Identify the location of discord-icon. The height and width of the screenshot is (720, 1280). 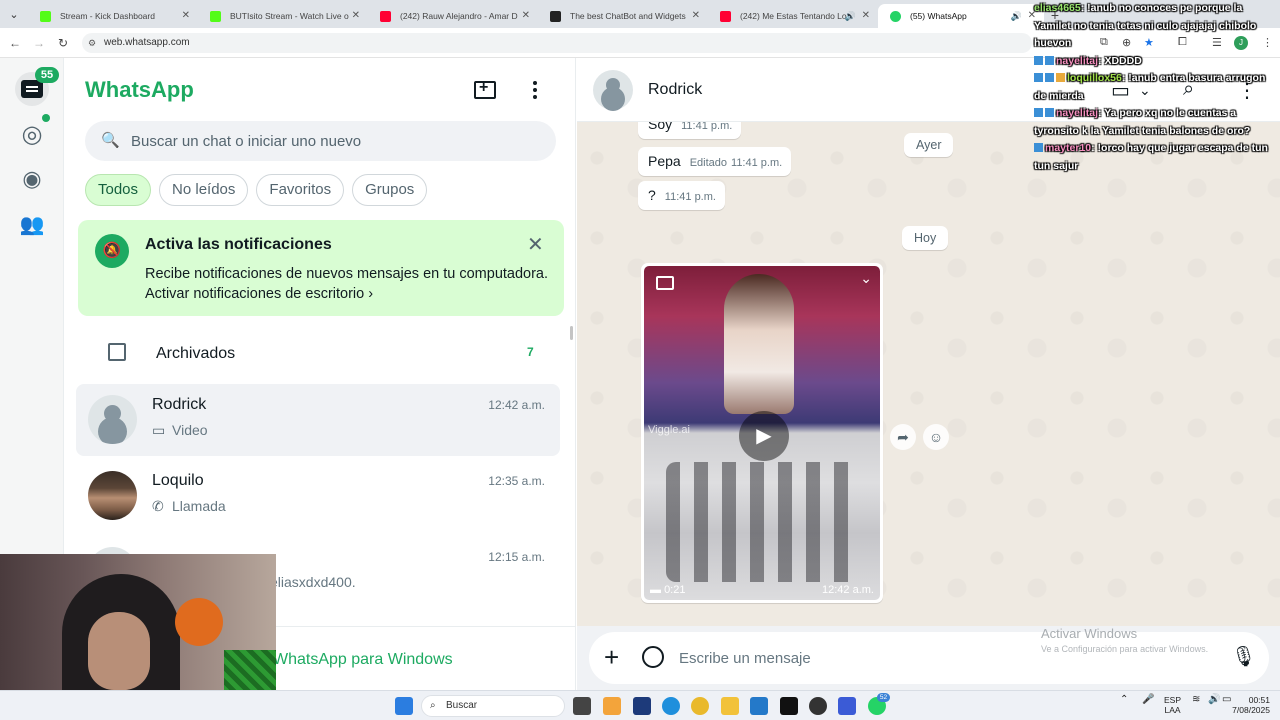
(847, 706).